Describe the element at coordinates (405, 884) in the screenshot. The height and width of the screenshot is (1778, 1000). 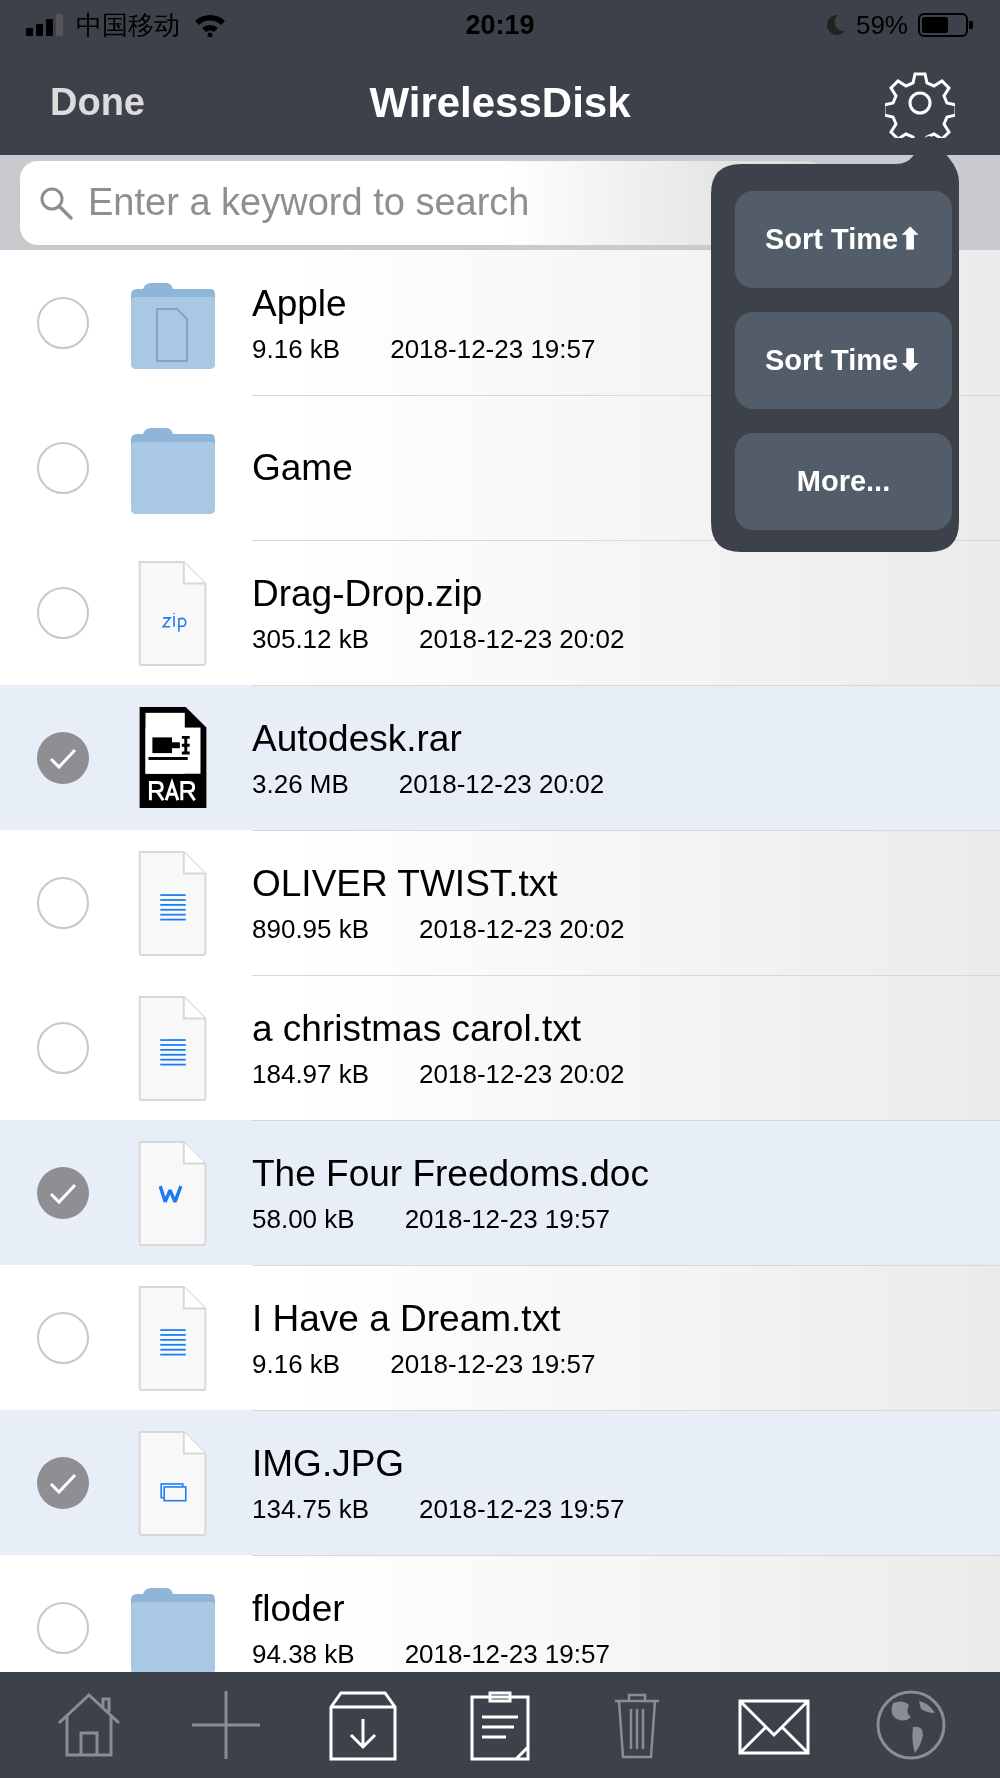
I see `file-name: OLIVER TWIST.txt` at that location.